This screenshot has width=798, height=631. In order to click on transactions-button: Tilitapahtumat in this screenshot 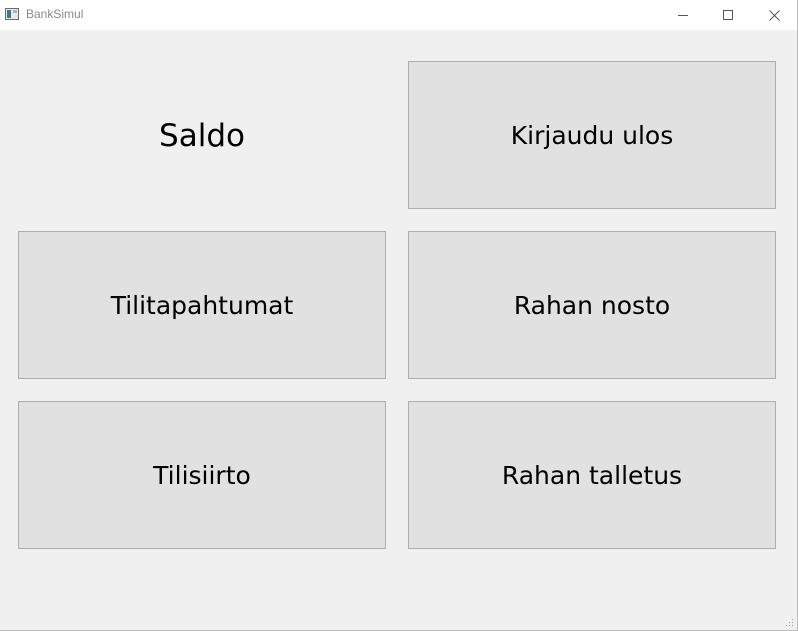, I will do `click(202, 305)`.